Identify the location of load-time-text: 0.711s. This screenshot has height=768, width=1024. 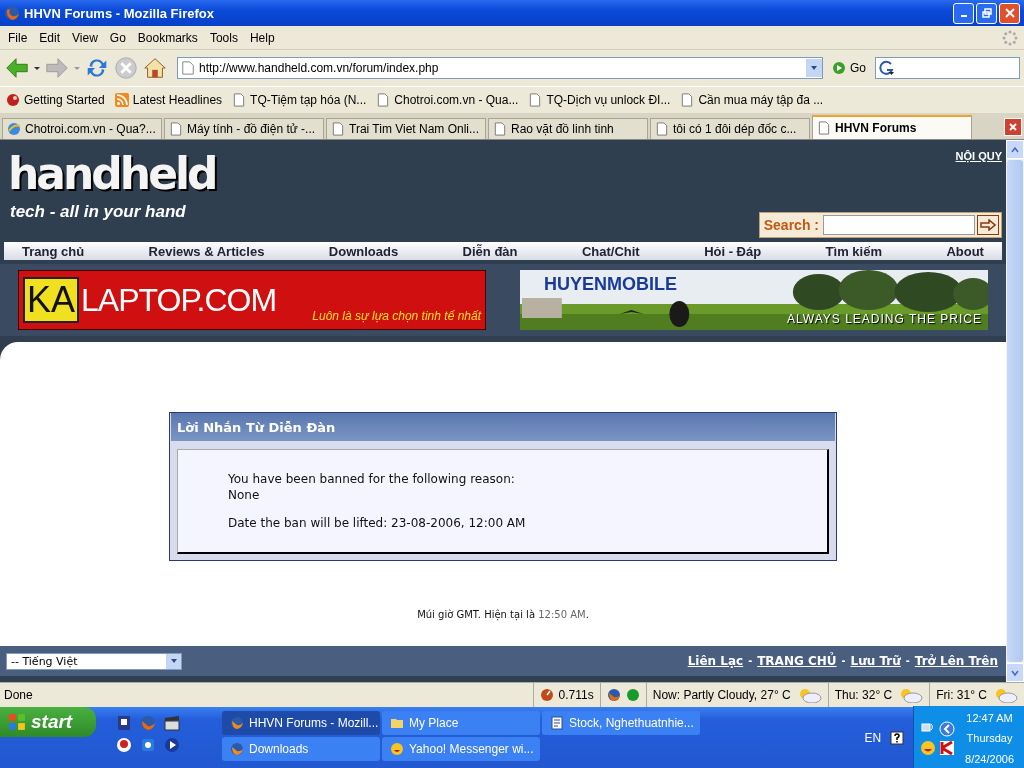
(576, 695).